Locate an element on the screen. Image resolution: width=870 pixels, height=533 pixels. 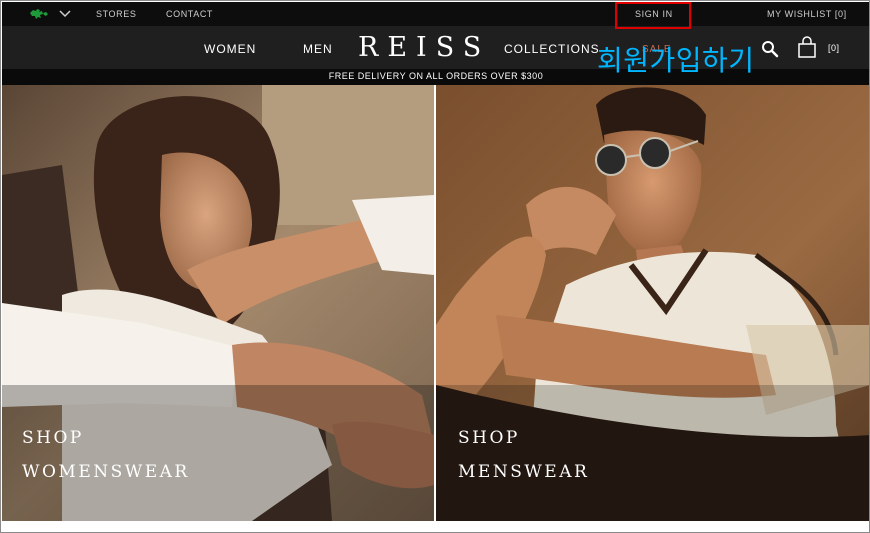
shopping-bag-icon is located at coordinates (807, 47).